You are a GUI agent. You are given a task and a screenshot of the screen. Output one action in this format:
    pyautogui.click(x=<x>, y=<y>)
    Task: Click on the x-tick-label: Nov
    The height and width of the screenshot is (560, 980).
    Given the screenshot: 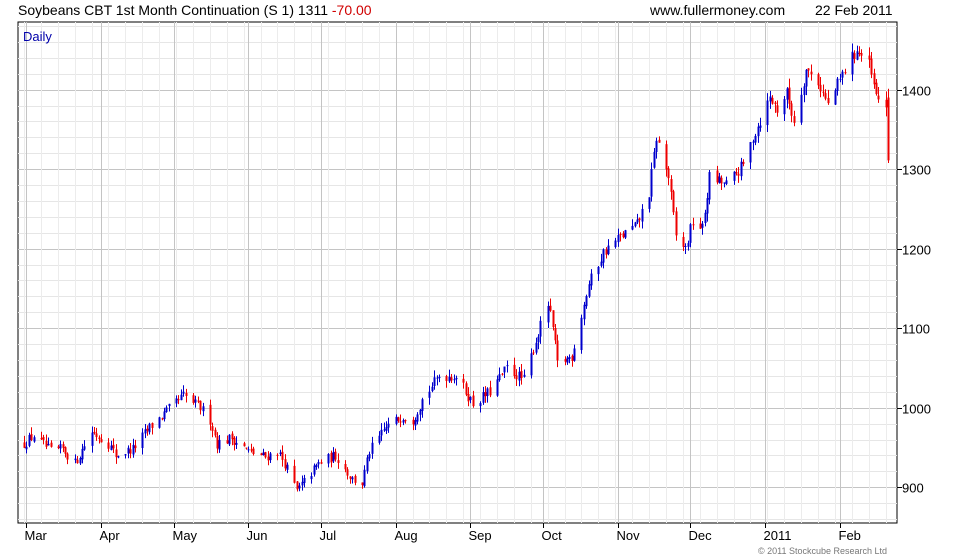 What is the action you would take?
    pyautogui.click(x=629, y=535)
    